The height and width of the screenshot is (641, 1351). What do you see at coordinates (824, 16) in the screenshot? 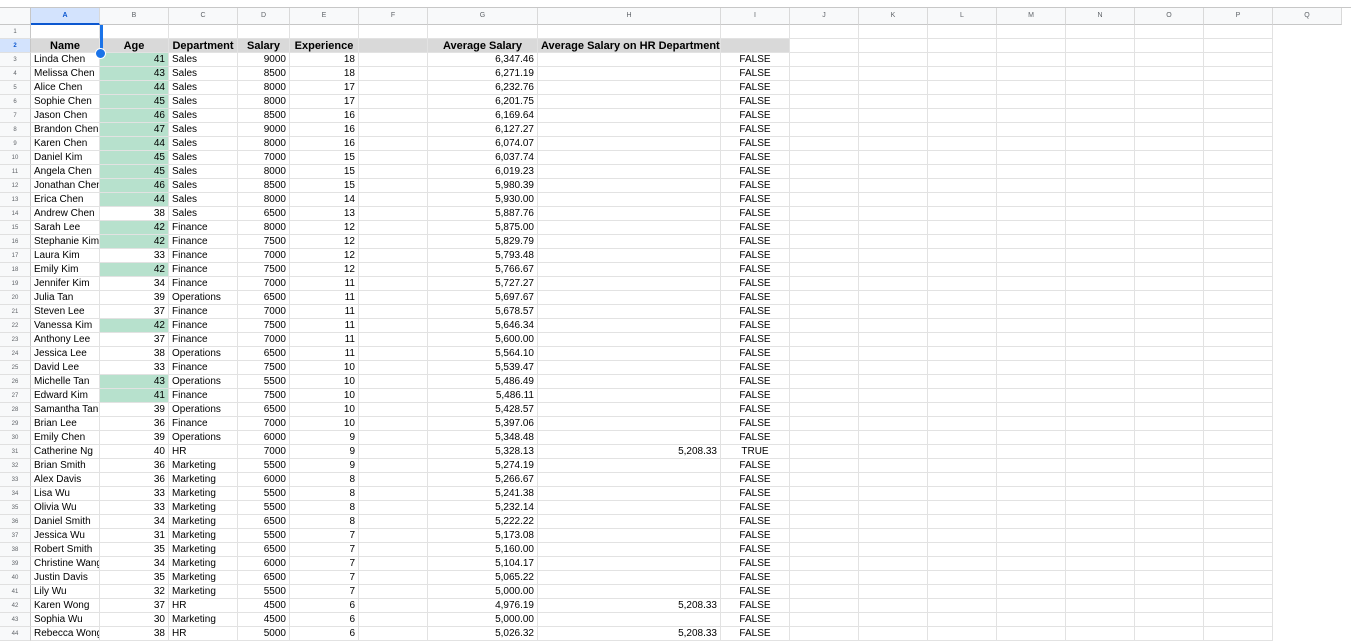
I see `column-header-j: J` at bounding box center [824, 16].